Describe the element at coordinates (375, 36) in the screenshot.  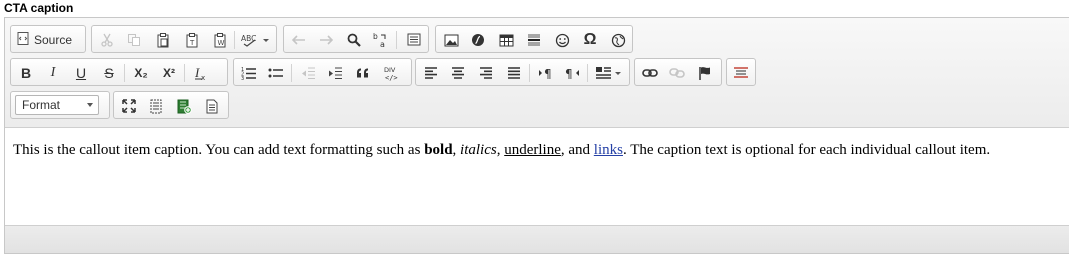
I see `svg-text: b` at that location.